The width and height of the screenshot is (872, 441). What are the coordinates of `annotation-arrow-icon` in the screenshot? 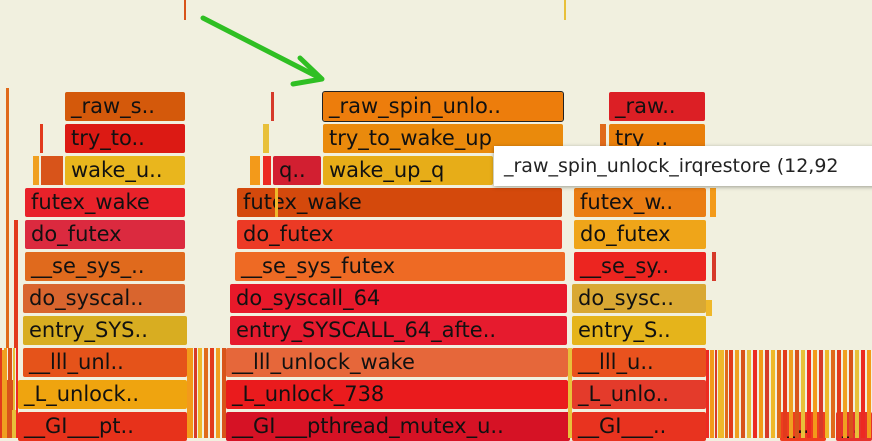 It's located at (262, 51).